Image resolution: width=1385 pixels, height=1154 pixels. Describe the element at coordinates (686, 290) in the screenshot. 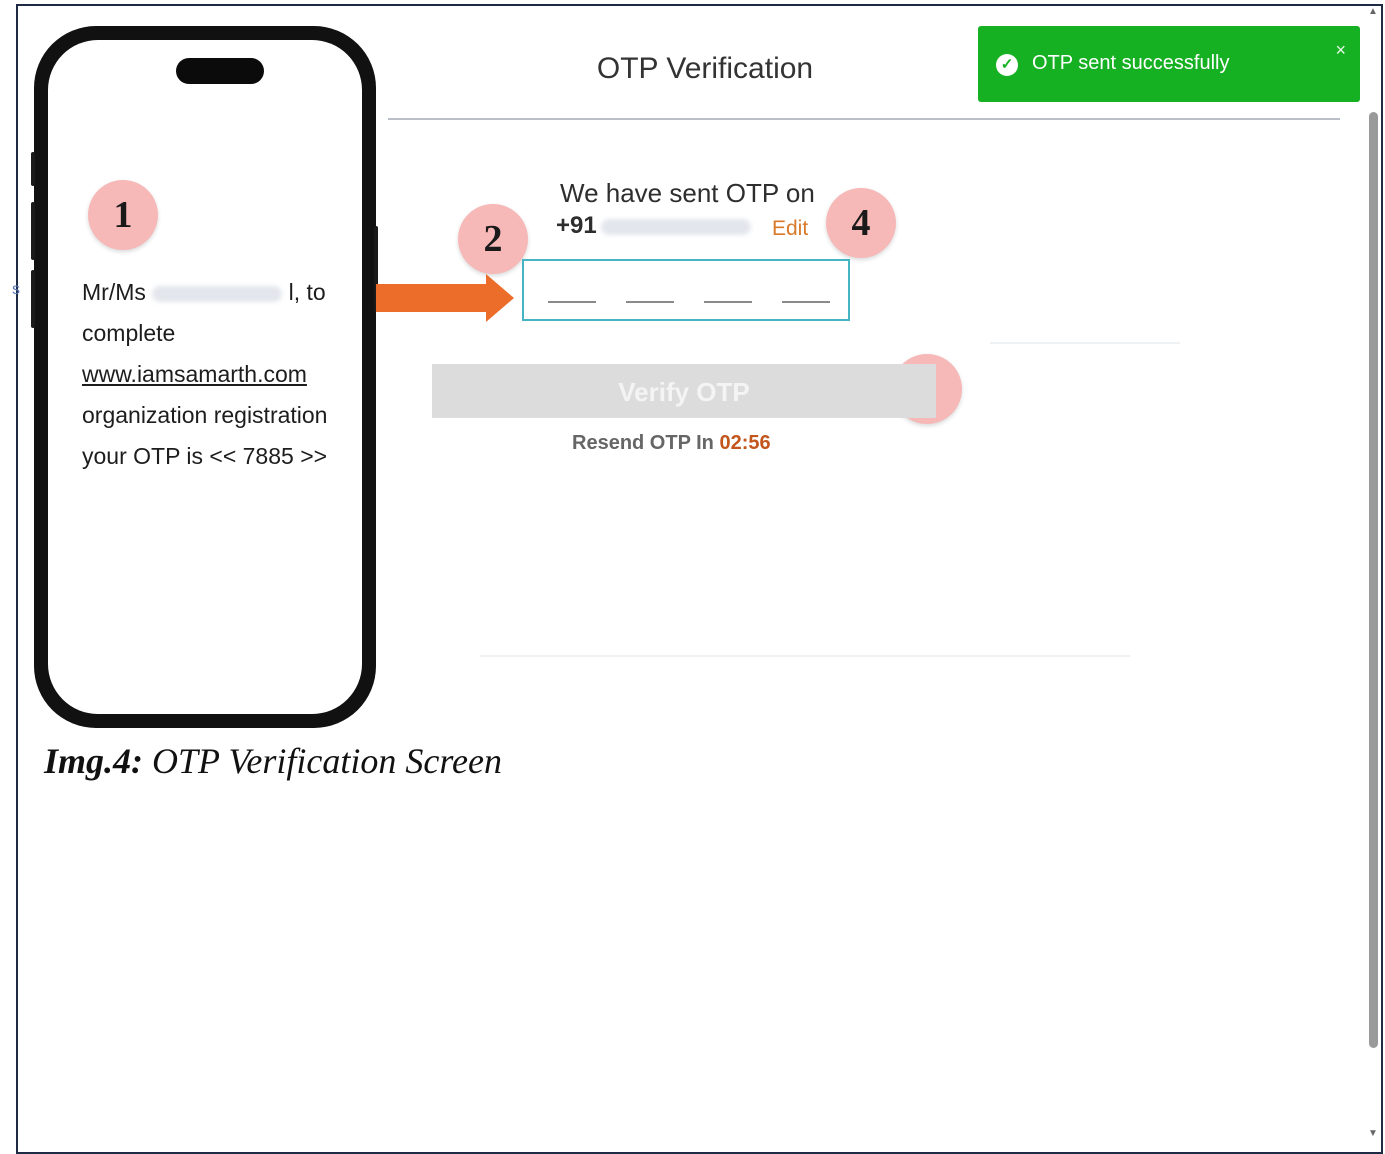

I see `otp-input` at that location.